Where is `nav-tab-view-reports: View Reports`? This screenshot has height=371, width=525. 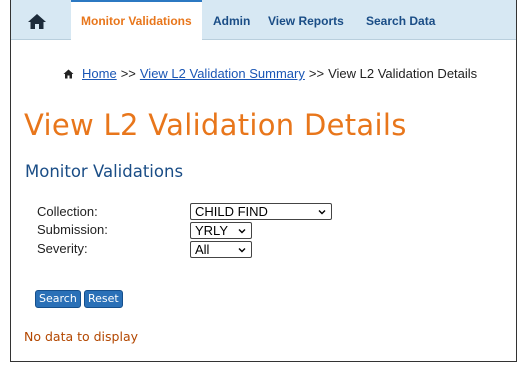
nav-tab-view-reports: View Reports is located at coordinates (306, 20).